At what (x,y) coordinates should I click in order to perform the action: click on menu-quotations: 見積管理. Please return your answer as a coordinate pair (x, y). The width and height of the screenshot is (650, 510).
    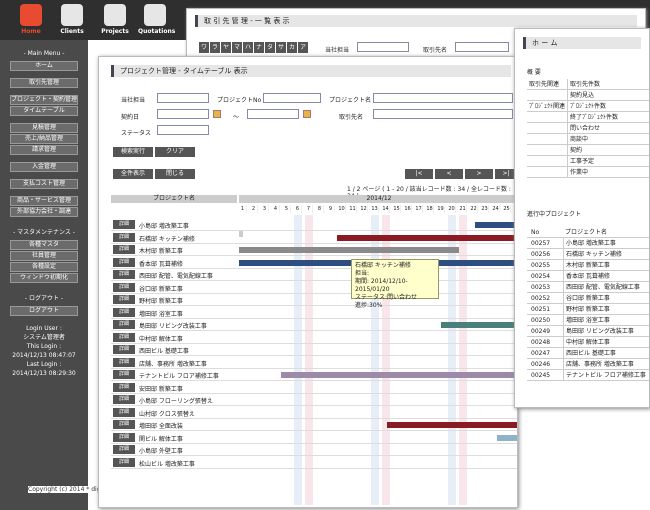
    Looking at the image, I should click on (44, 128).